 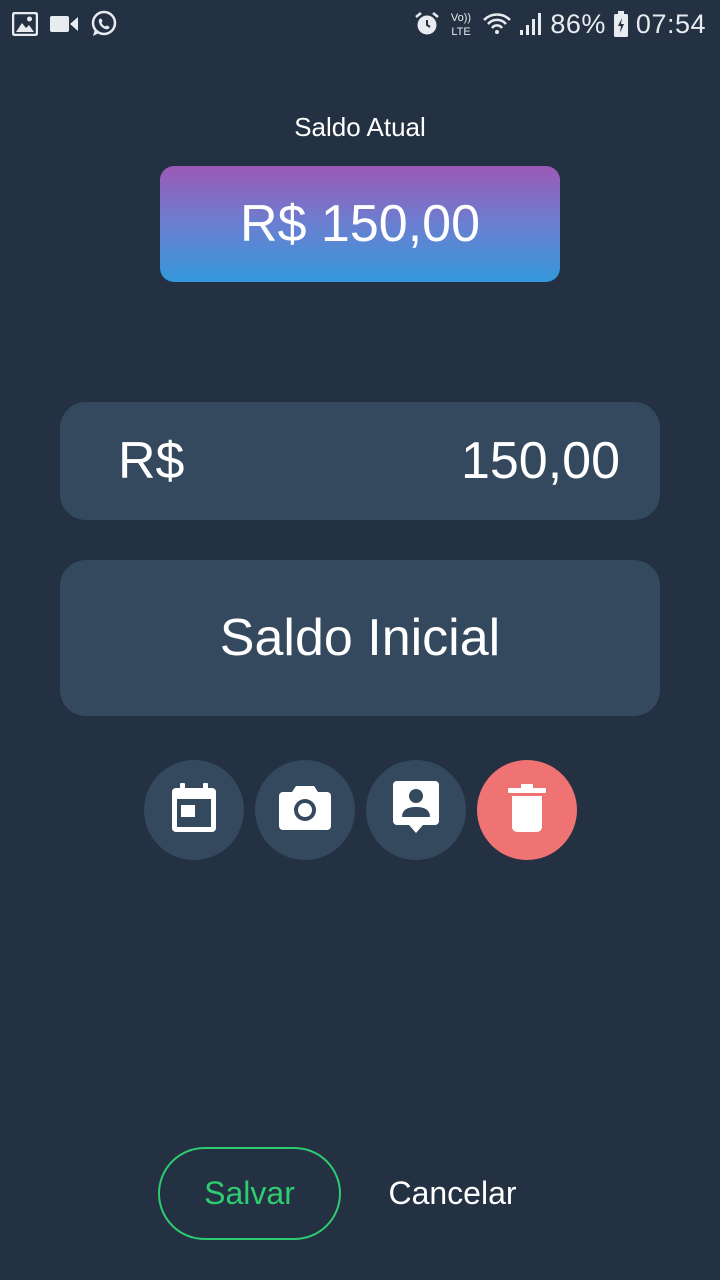 I want to click on clock: 07:54, so click(x=670, y=23).